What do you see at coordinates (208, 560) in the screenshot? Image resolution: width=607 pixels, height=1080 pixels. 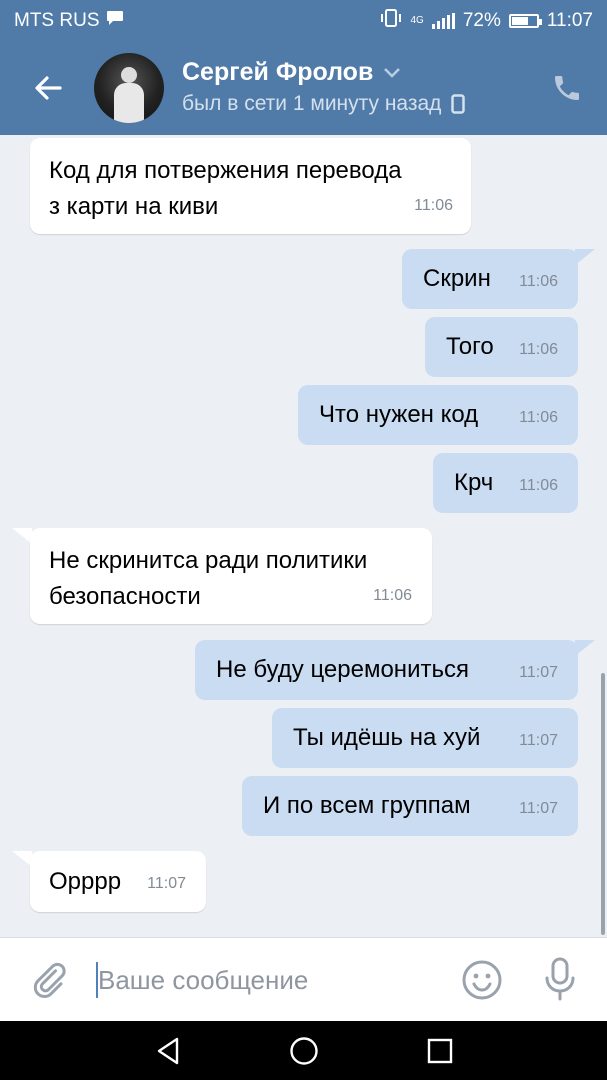 I see `message-text-line: Не скринитса ради политики` at bounding box center [208, 560].